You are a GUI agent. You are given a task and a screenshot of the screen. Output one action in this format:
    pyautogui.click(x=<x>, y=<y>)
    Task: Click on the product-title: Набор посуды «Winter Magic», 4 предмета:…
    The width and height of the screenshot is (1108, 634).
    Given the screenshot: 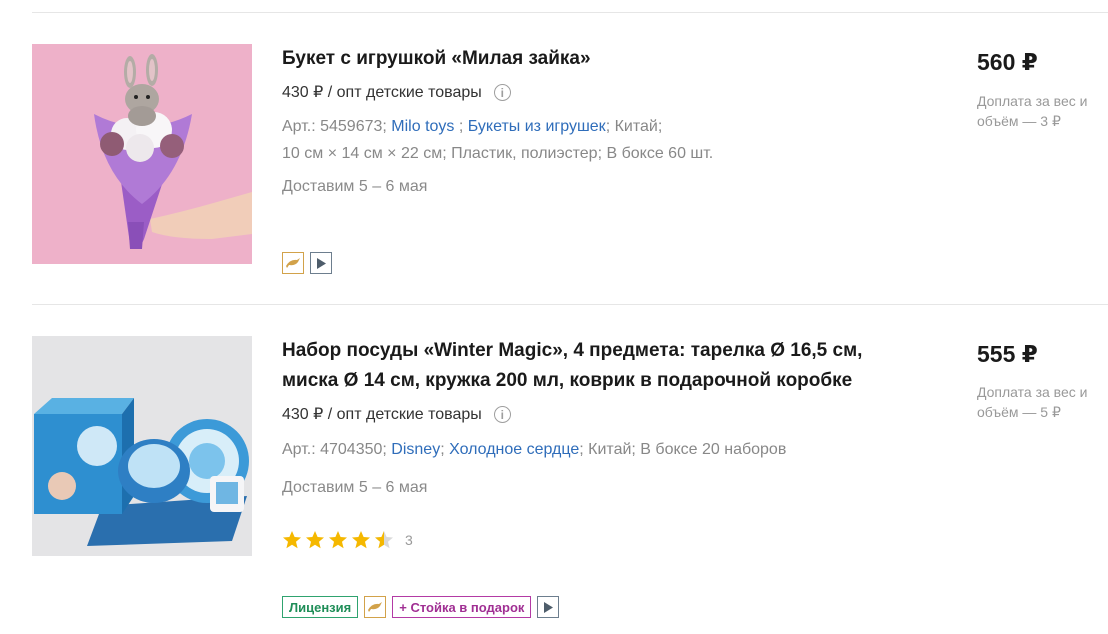 What is the action you would take?
    pyautogui.click(x=582, y=366)
    